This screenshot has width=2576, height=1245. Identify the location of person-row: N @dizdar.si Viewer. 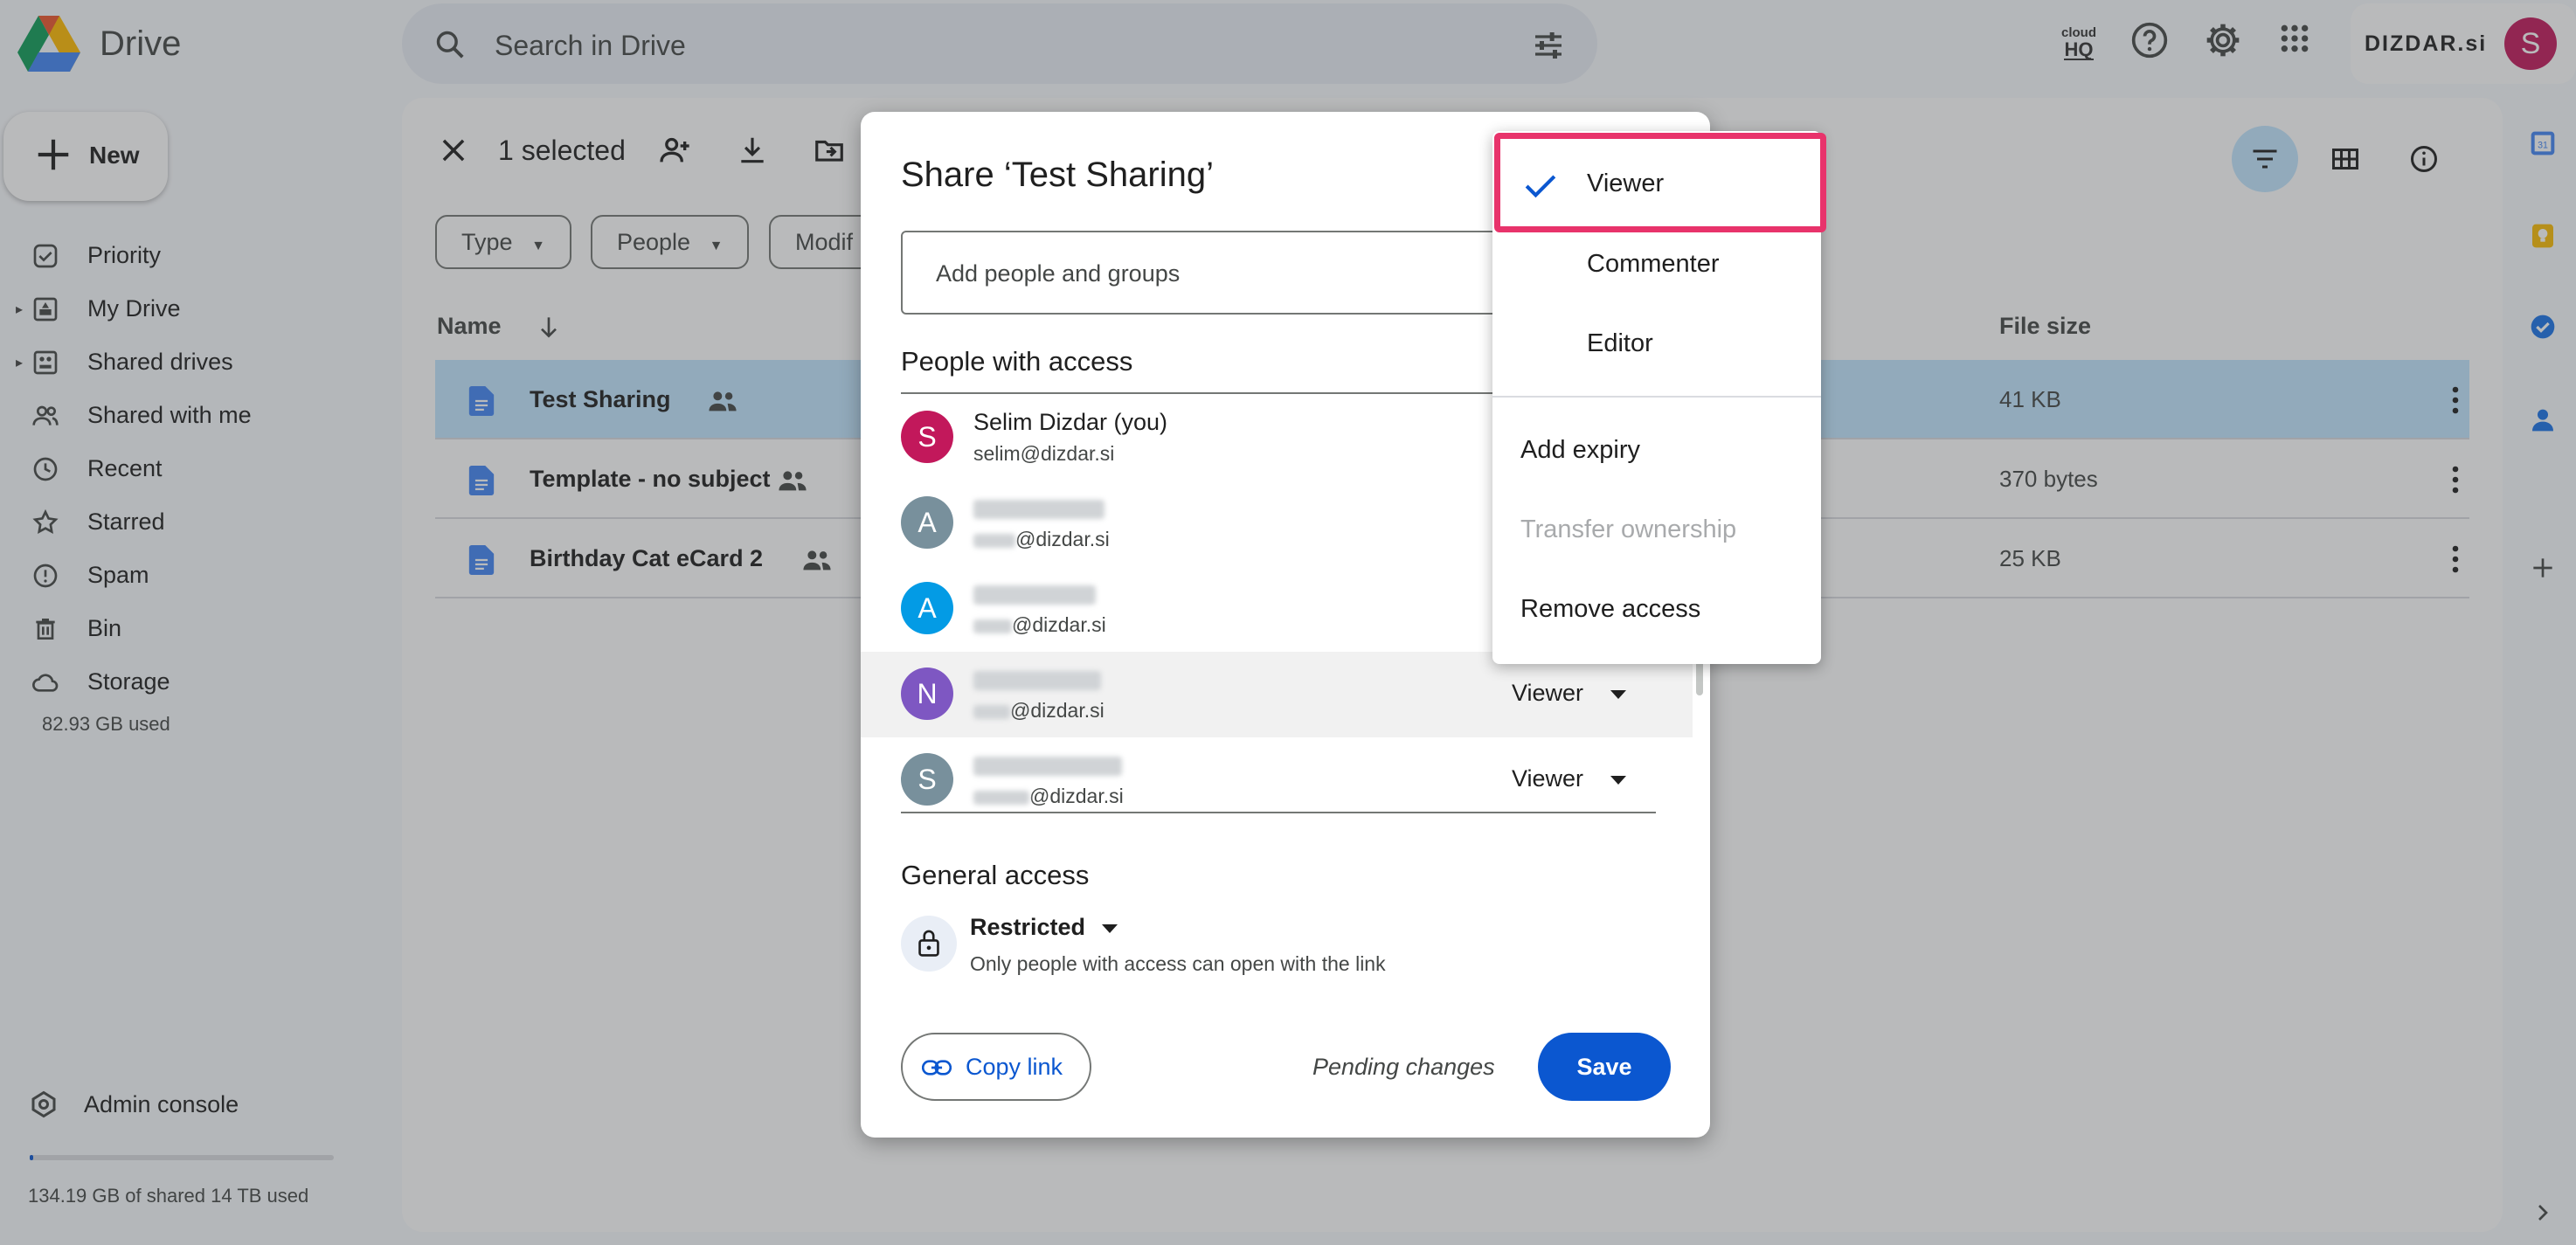
(1277, 694).